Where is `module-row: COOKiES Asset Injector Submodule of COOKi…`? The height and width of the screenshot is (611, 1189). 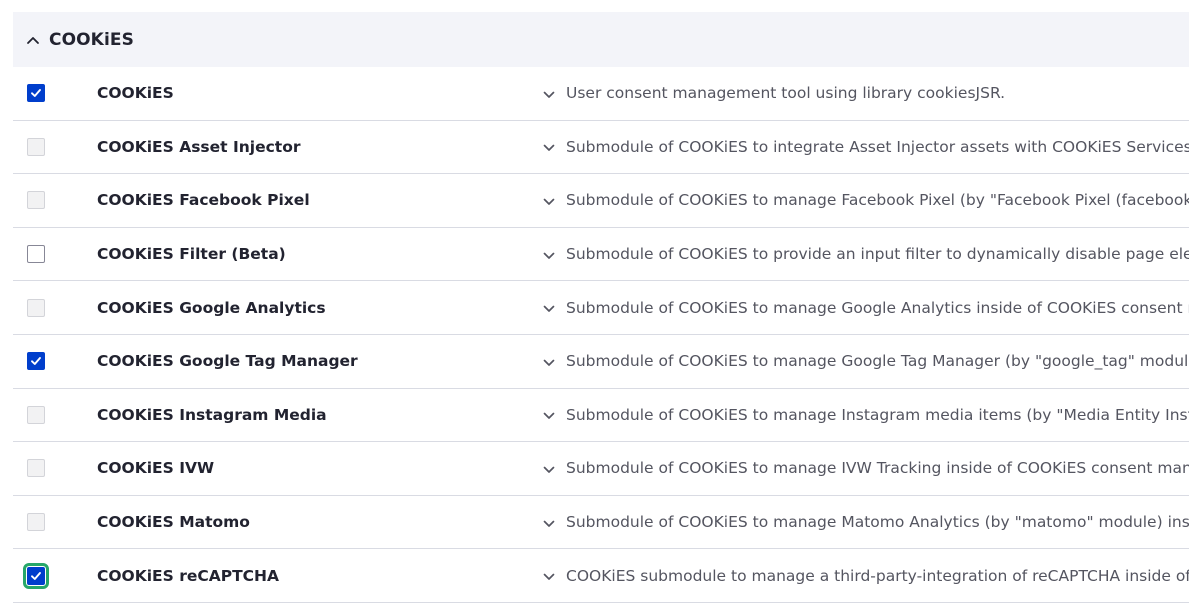 module-row: COOKiES Asset Injector Submodule of COOKi… is located at coordinates (601, 148).